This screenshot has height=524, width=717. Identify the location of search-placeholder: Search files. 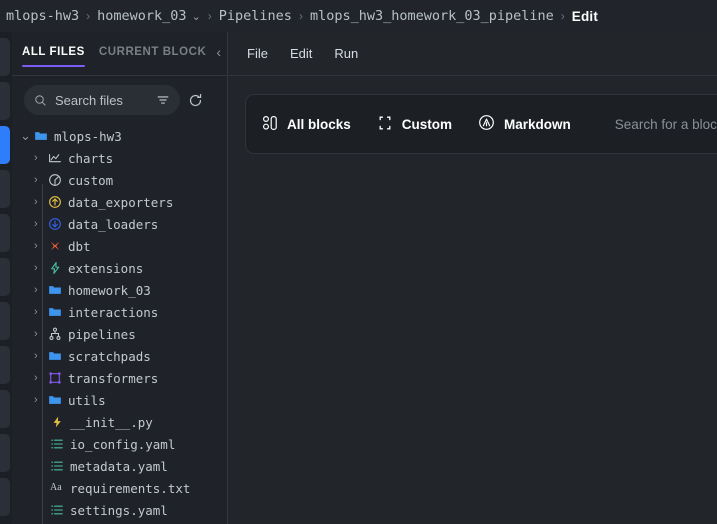
(89, 100).